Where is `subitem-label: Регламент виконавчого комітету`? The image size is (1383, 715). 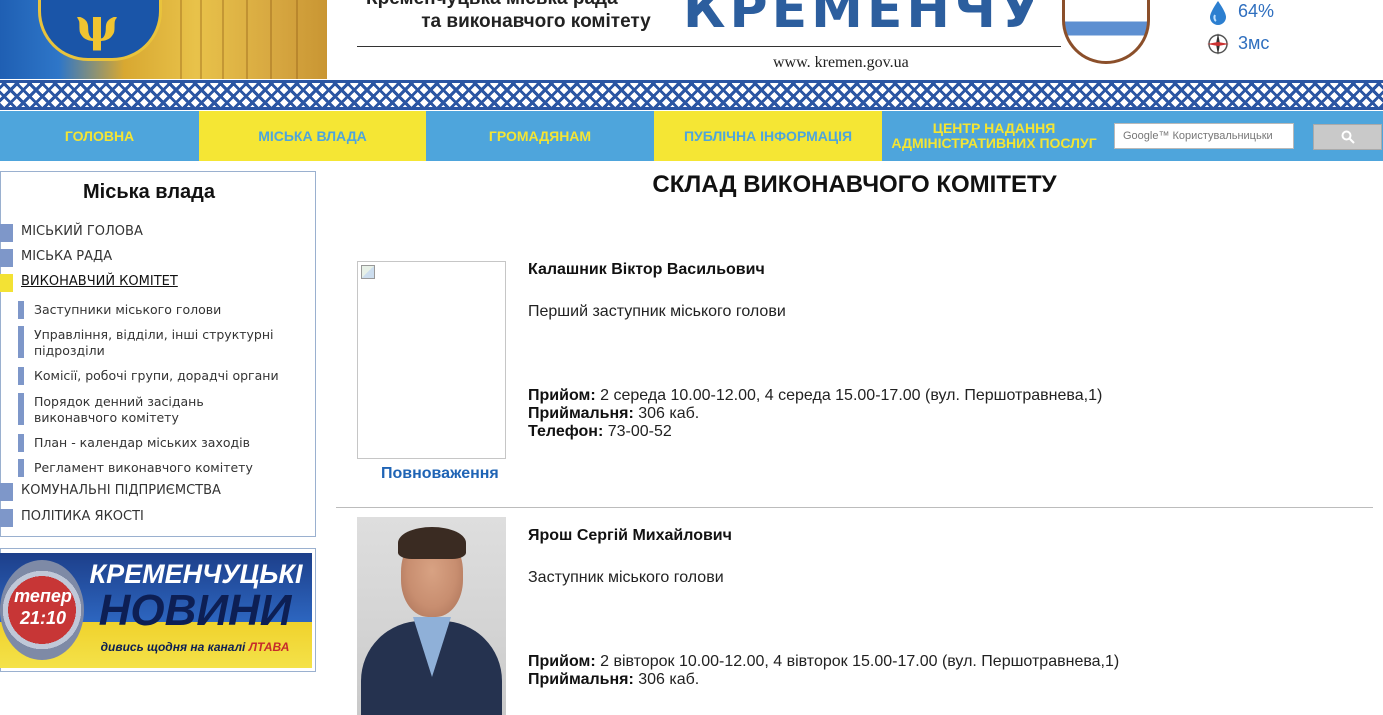 subitem-label: Регламент виконавчого комітету is located at coordinates (143, 467).